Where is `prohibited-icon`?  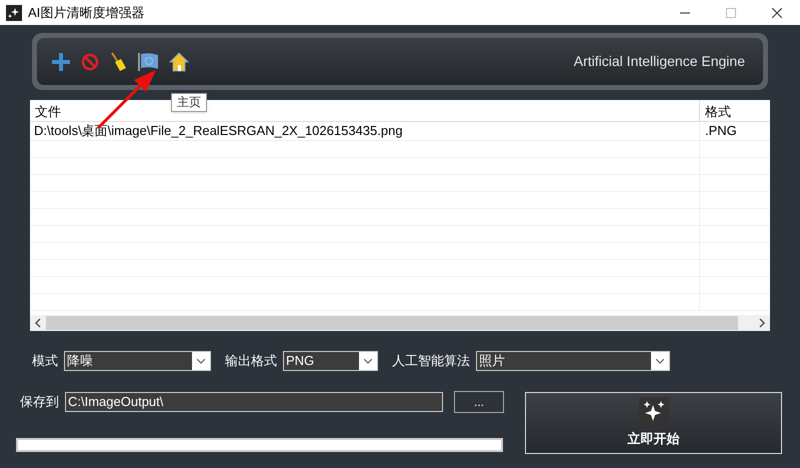
prohibited-icon is located at coordinates (90, 61).